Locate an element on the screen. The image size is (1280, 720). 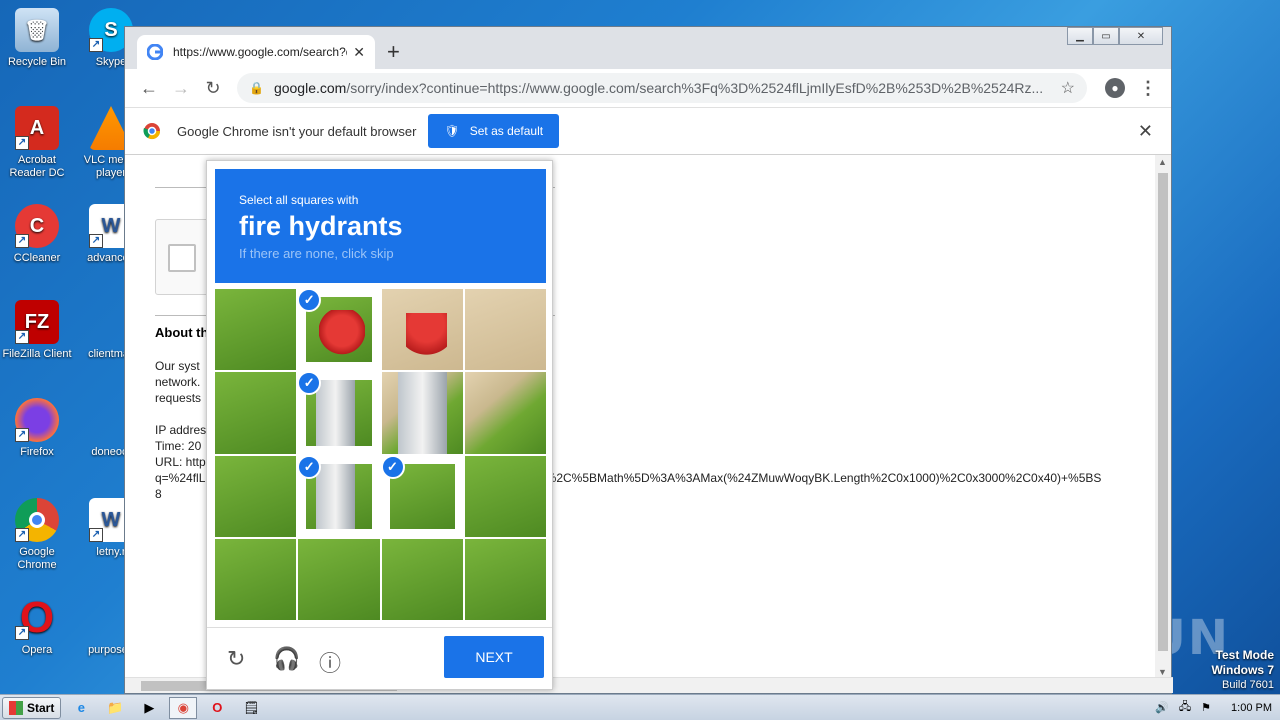
vertical-scrollbar: ▲ ▼ is located at coordinates (1163, 417).